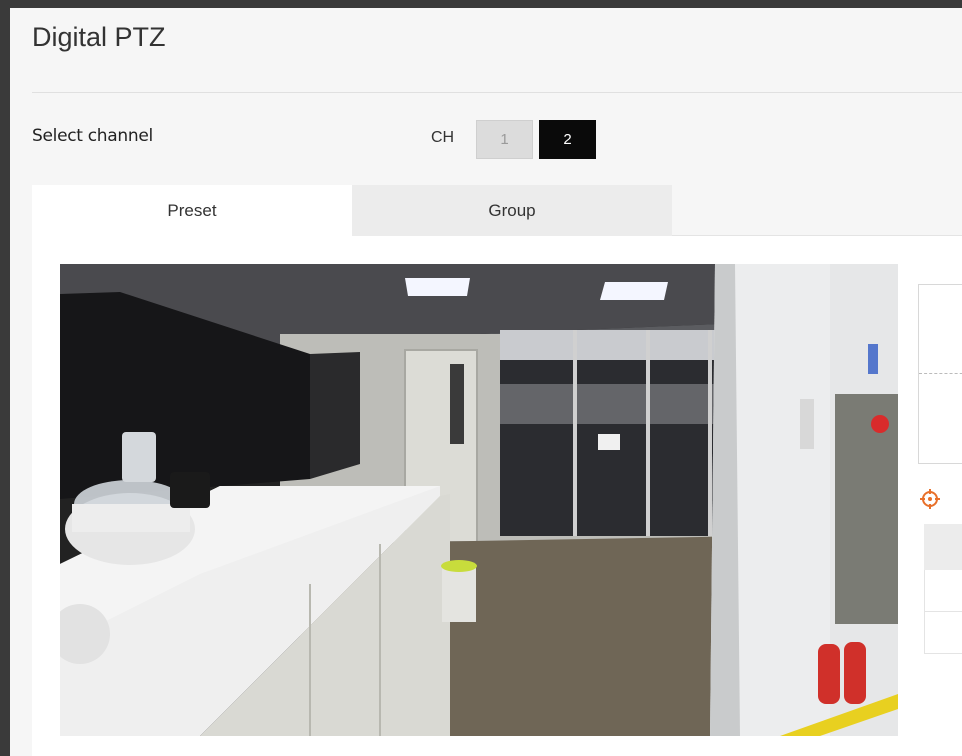 The height and width of the screenshot is (756, 962). I want to click on target-crosshair-icon, so click(930, 499).